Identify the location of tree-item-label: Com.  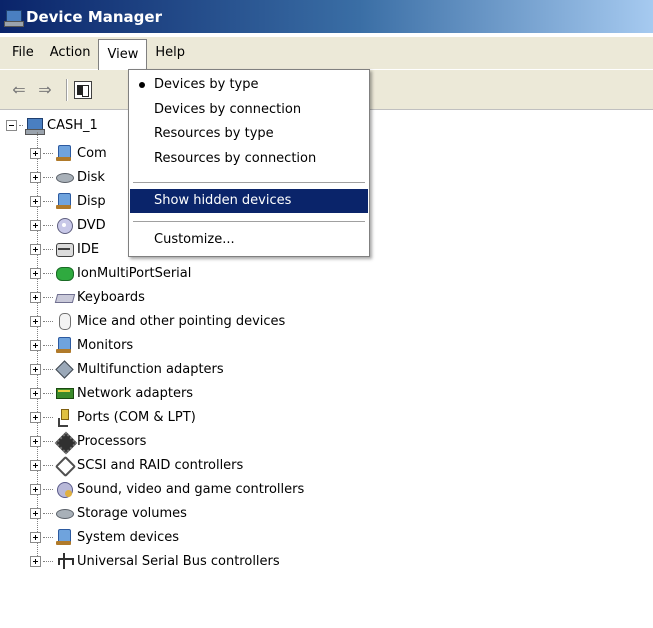
(92, 153).